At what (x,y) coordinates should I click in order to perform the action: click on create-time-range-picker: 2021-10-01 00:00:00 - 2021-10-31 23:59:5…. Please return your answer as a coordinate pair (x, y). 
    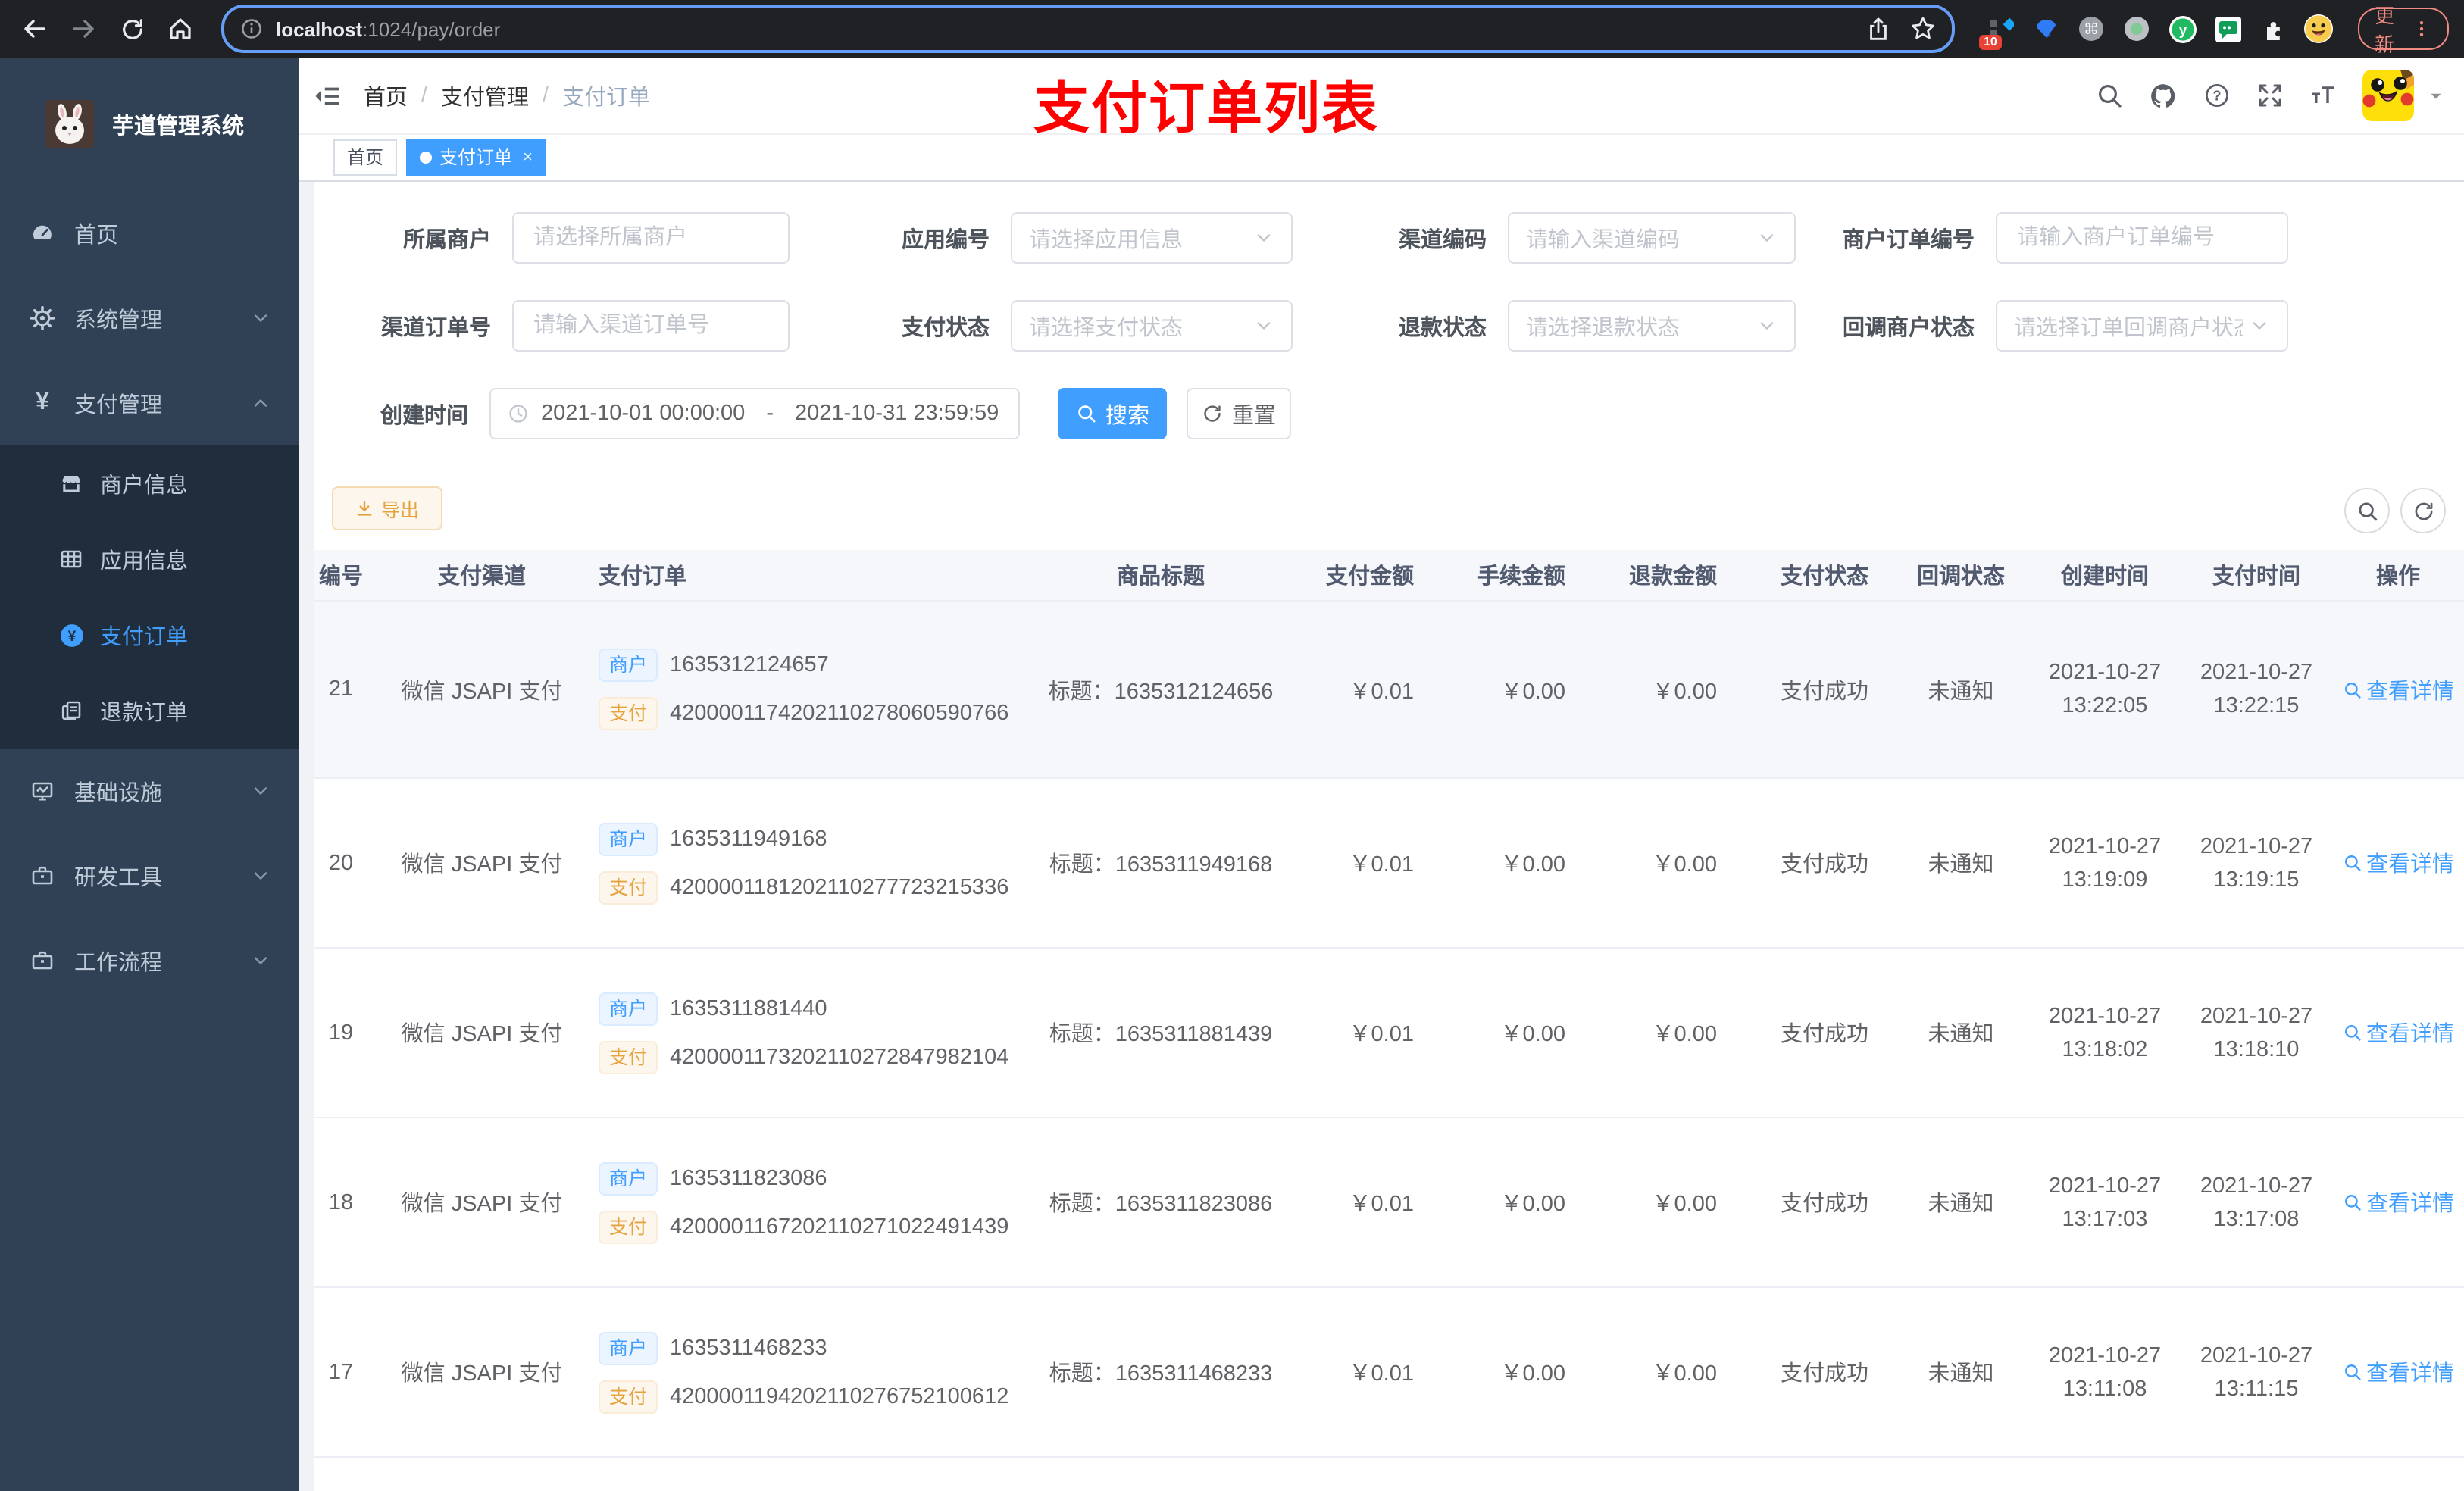
    Looking at the image, I should click on (754, 413).